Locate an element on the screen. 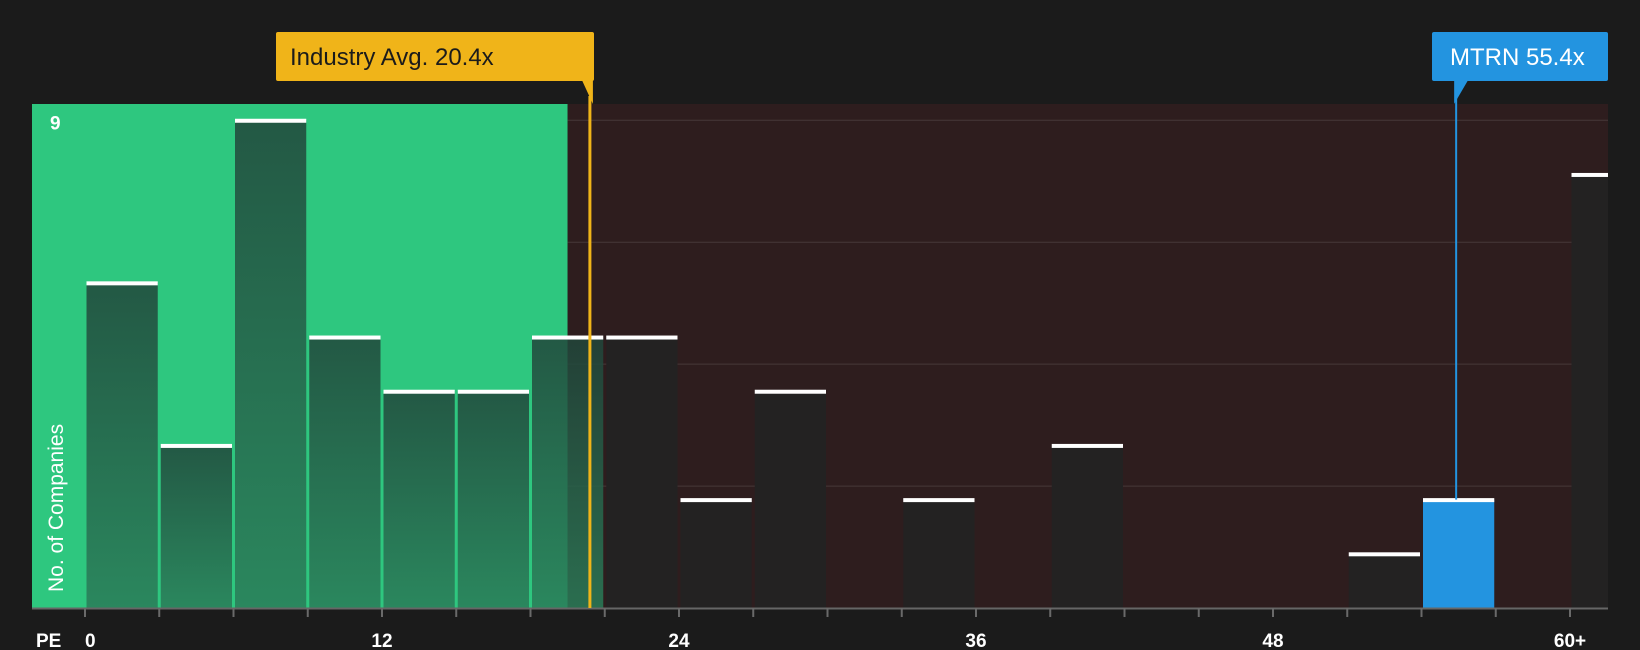 Image resolution: width=1640 pixels, height=650 pixels. industry-avg-label: Industry Avg. 20.4x is located at coordinates (392, 57).